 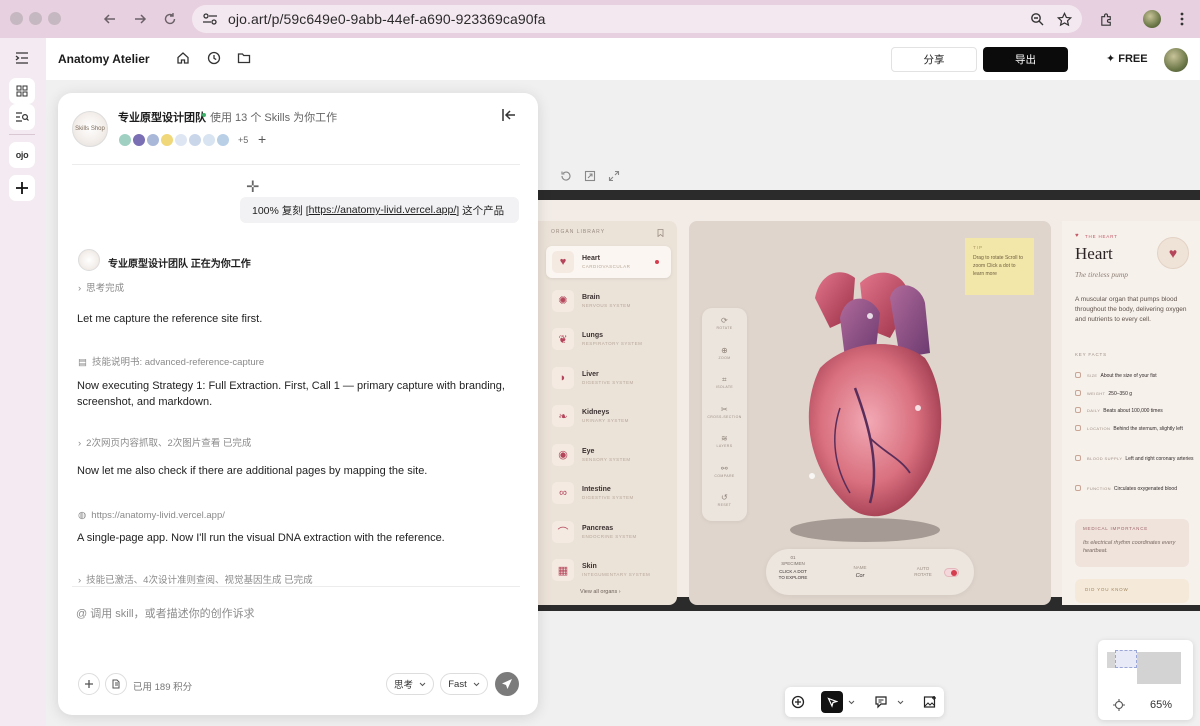 I want to click on tool-reset: ↺ RESET, so click(x=724, y=500).